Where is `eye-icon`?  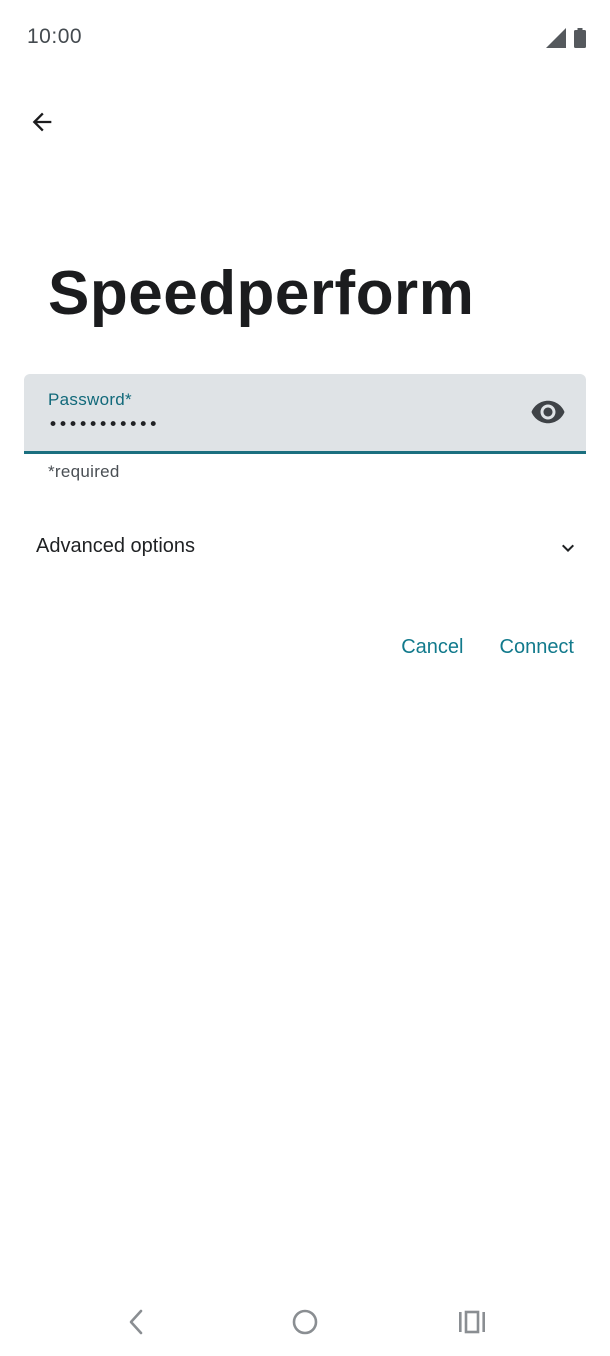
eye-icon is located at coordinates (548, 414).